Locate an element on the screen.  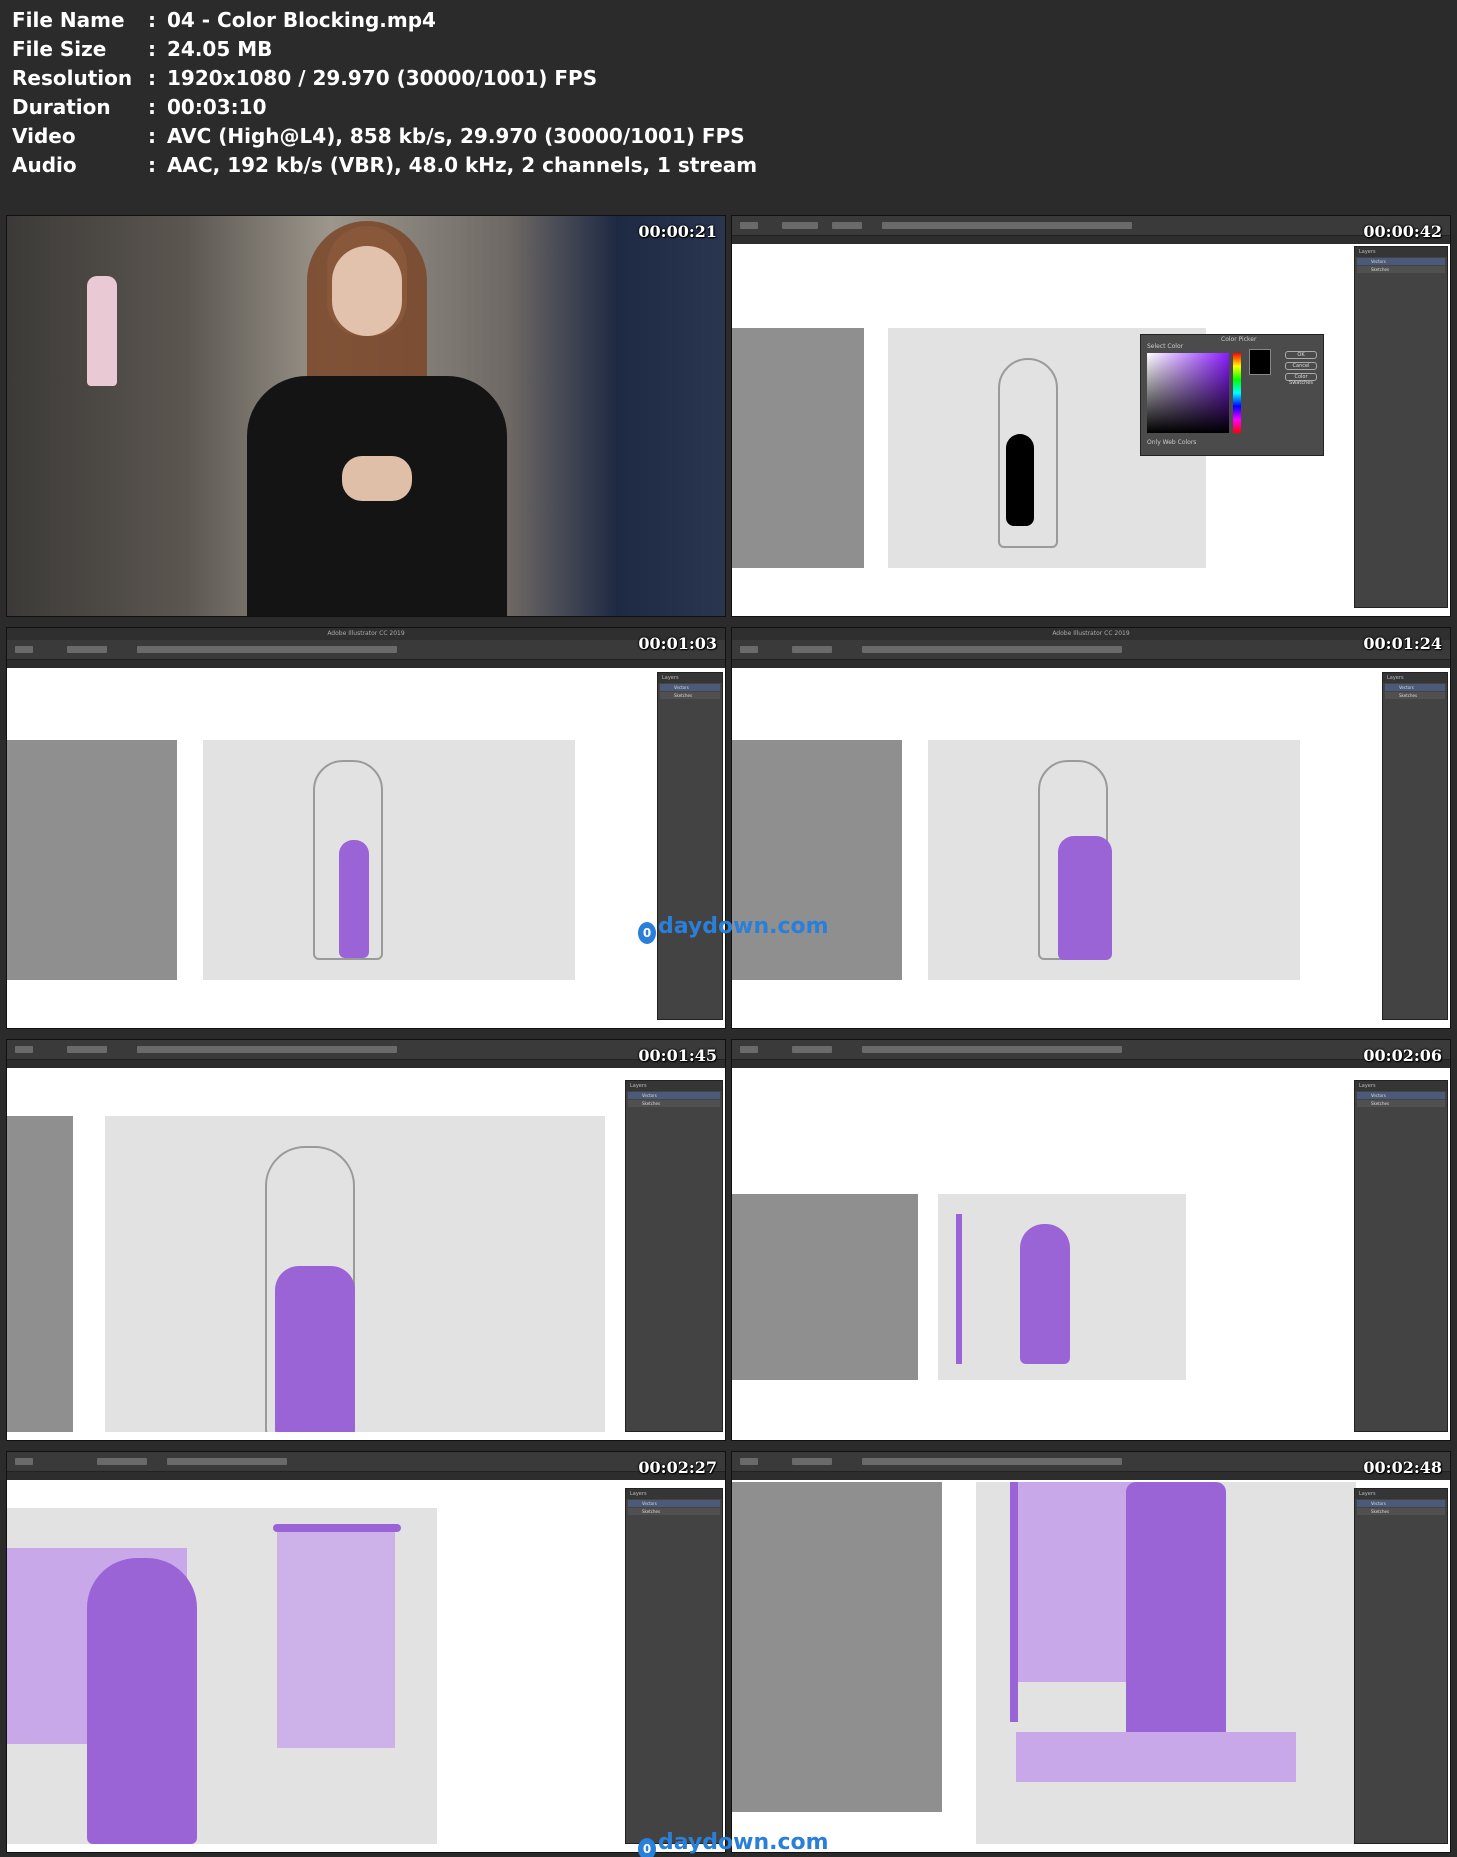
media-info-key: Audio is located at coordinates (44, 165).